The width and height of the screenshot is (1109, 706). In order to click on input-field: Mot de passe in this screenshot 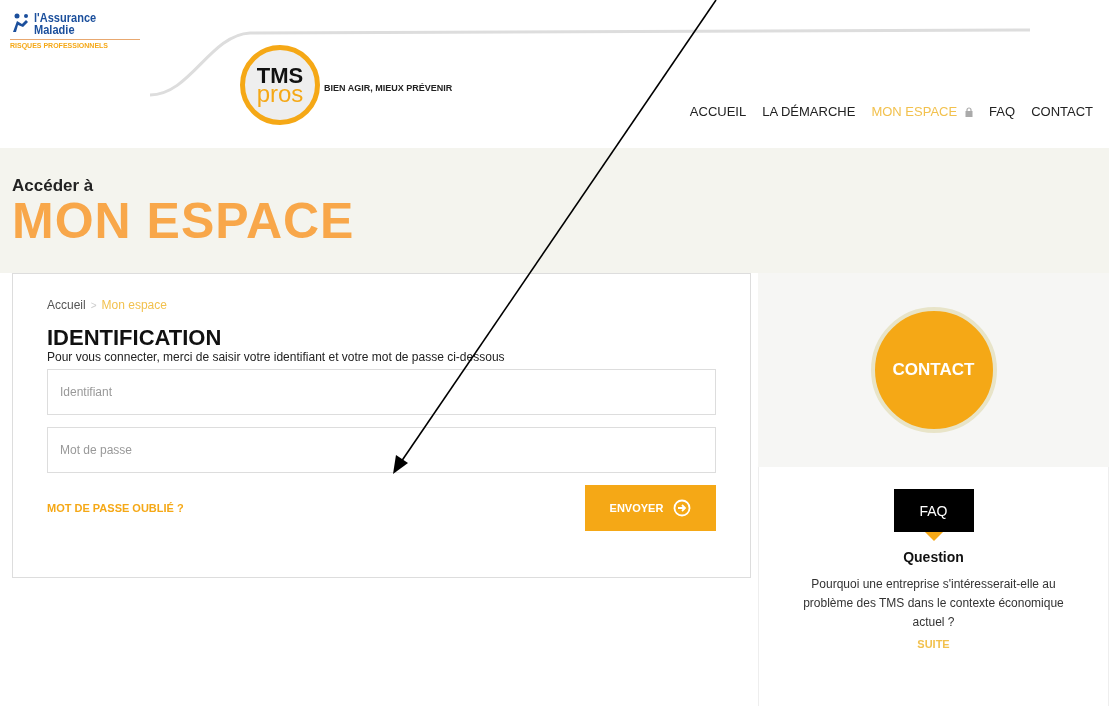, I will do `click(381, 450)`.